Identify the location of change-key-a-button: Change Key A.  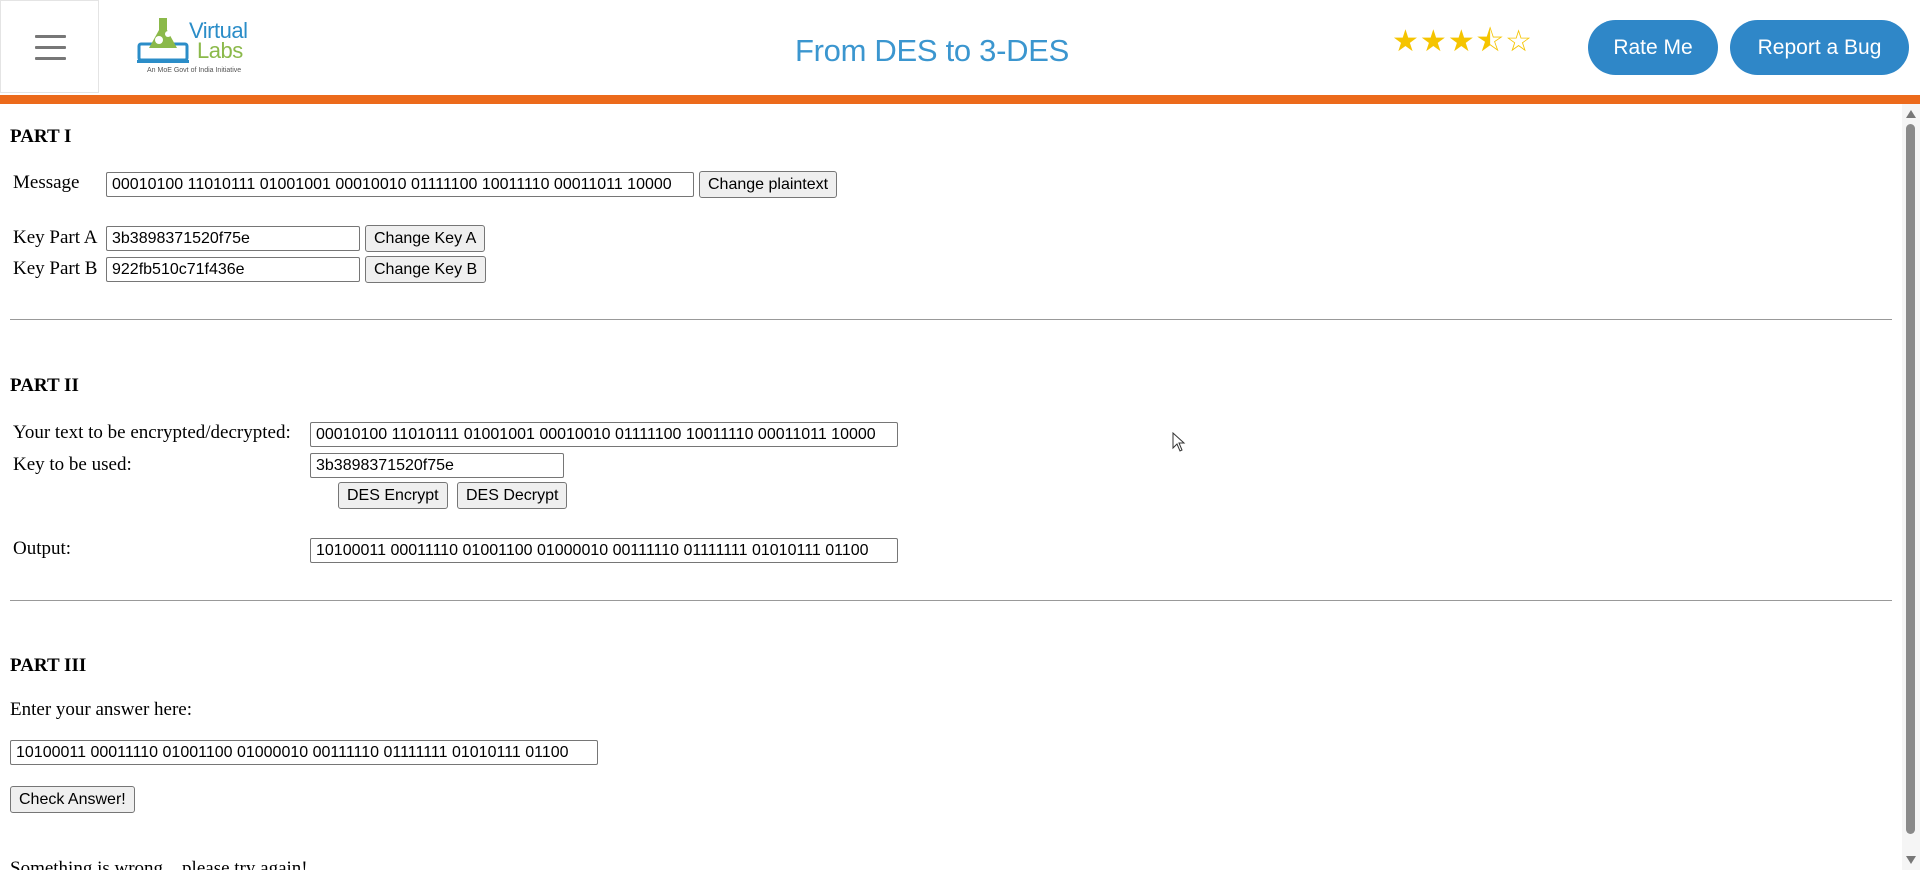
(425, 238).